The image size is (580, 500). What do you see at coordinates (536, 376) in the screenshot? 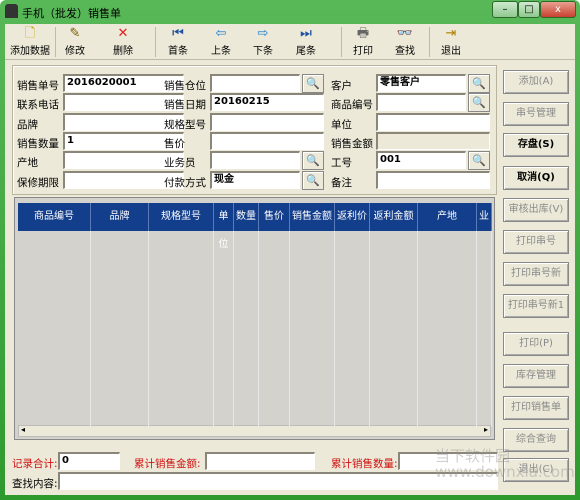
I see `side-button: 库存管理` at bounding box center [536, 376].